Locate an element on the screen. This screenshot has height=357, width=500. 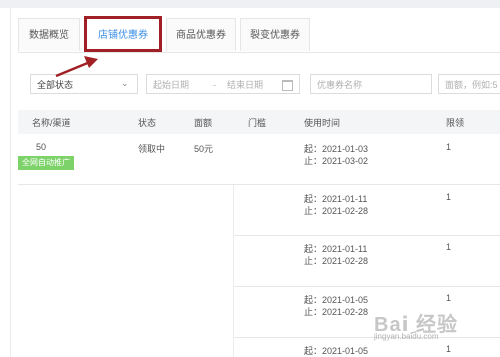
column-divider is located at coordinates (233, 271).